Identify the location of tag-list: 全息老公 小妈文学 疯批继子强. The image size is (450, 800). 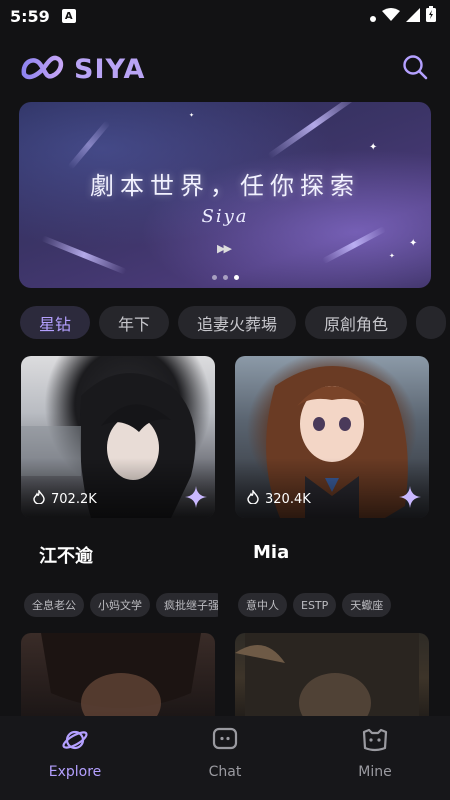
(121, 605).